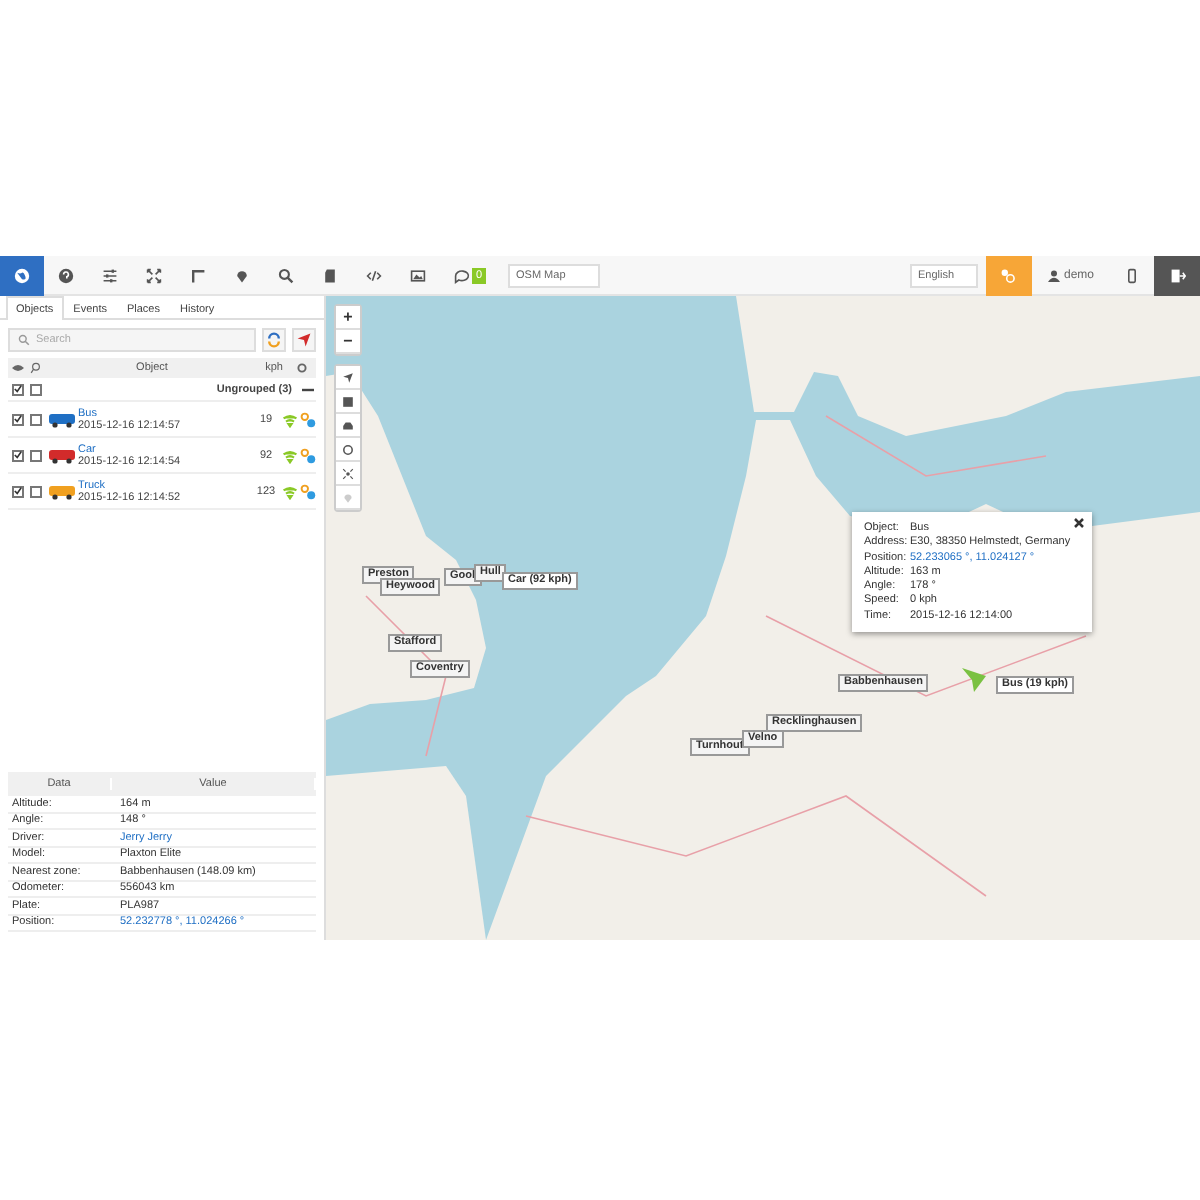 The height and width of the screenshot is (1200, 1200). I want to click on user-icon, so click(1053, 275).